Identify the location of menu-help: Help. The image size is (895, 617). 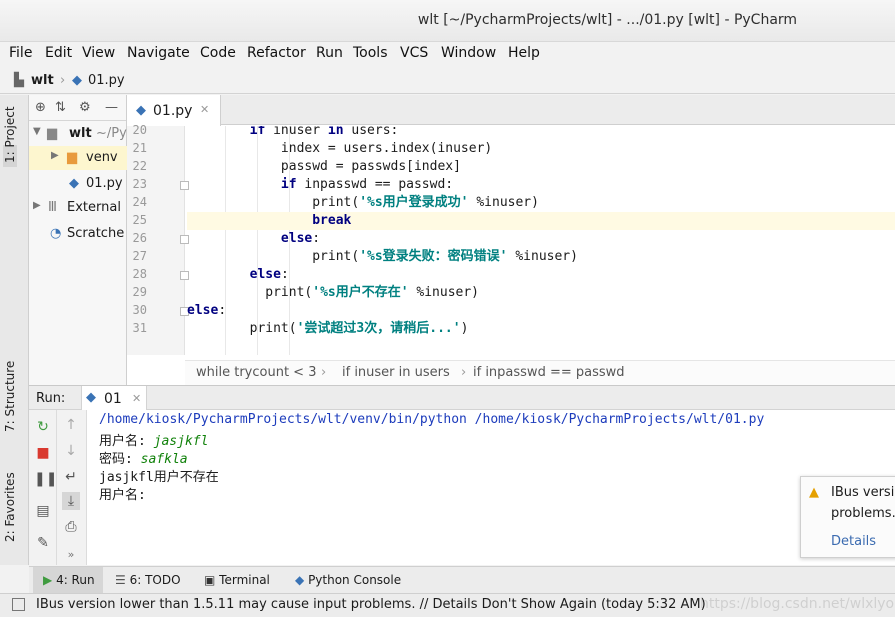
(524, 53).